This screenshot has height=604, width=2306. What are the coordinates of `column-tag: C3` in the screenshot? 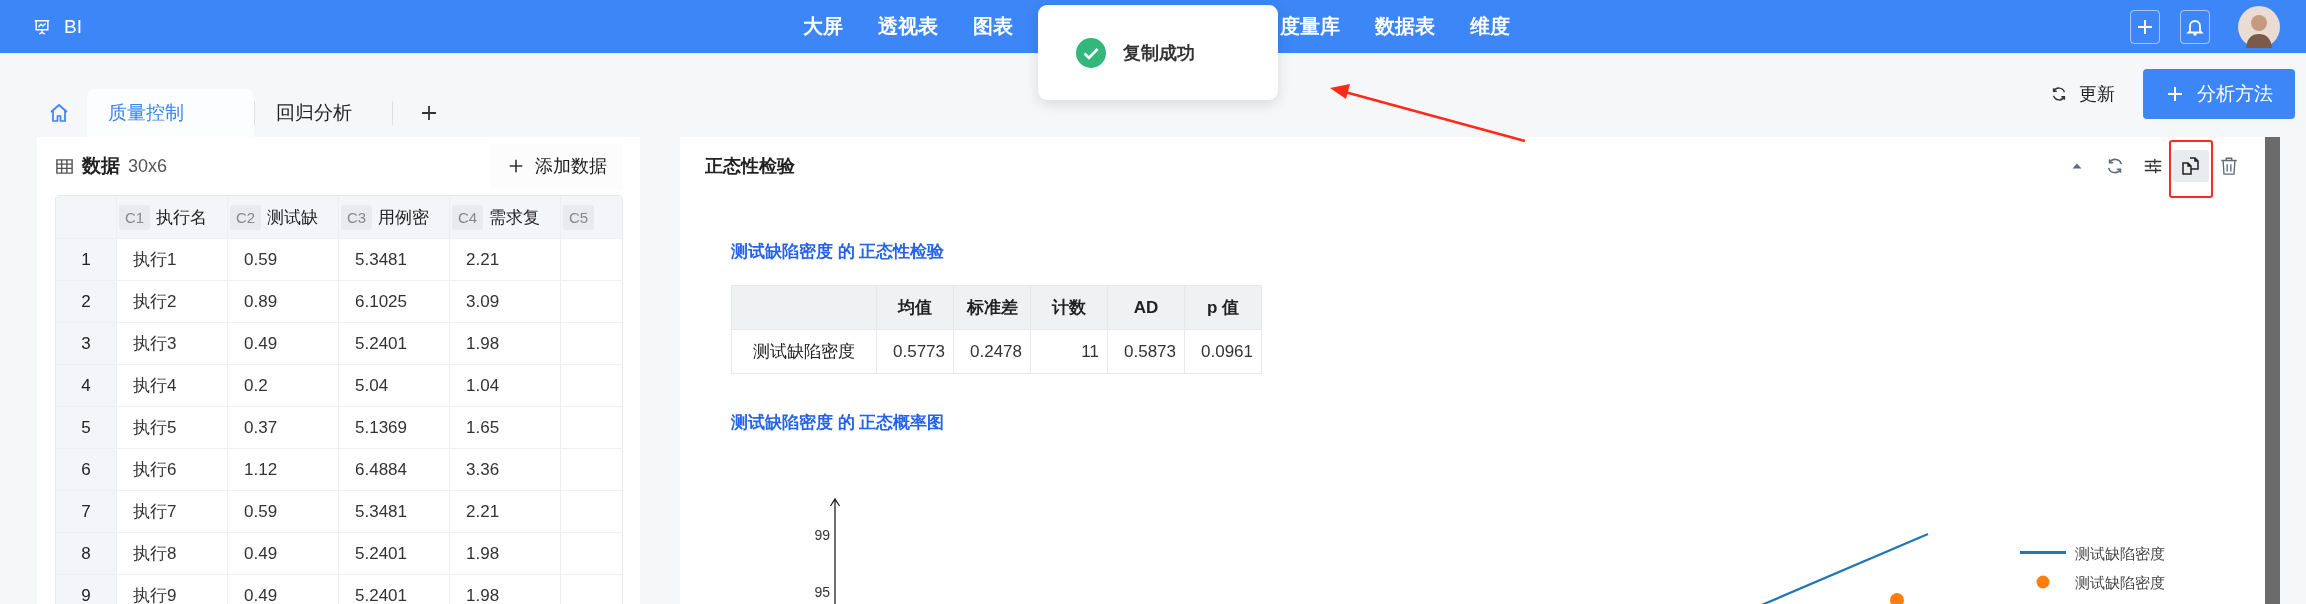 It's located at (357, 217).